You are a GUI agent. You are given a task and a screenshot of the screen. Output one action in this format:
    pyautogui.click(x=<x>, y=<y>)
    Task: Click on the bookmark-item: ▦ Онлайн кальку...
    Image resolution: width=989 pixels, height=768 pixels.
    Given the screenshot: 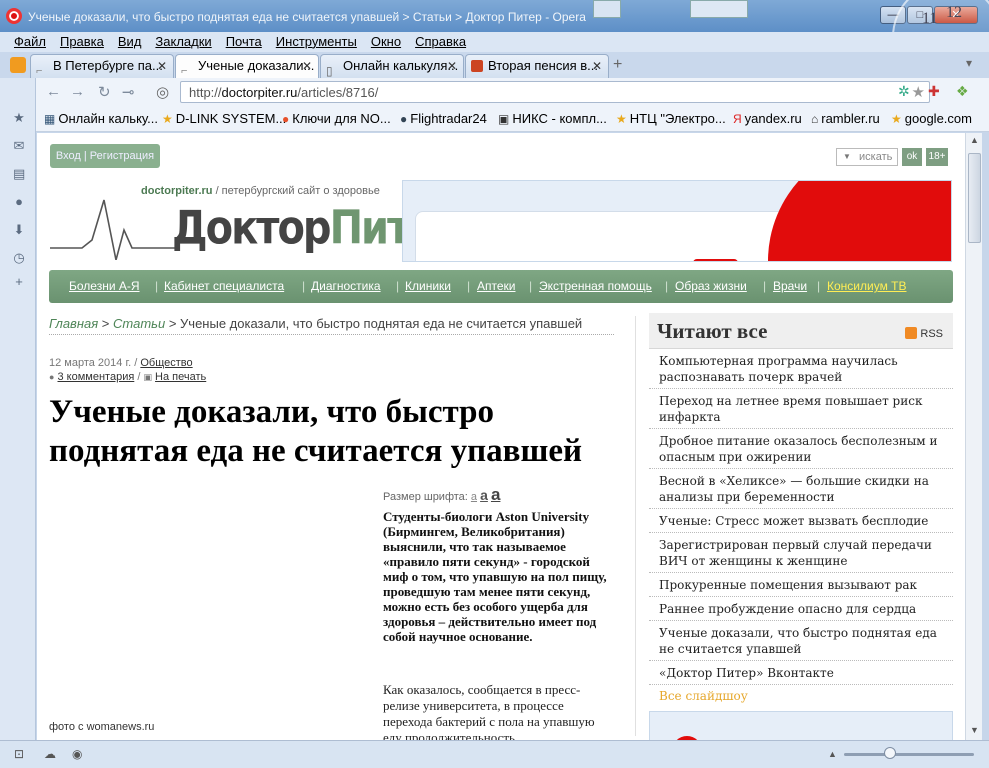 What is the action you would take?
    pyautogui.click(x=101, y=118)
    